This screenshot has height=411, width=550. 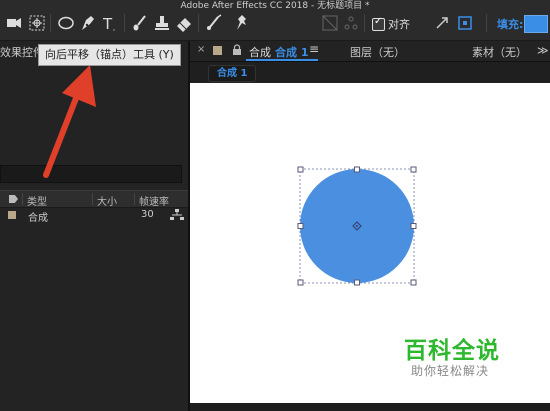 What do you see at coordinates (94, 215) in the screenshot?
I see `project-row: 合成 30` at bounding box center [94, 215].